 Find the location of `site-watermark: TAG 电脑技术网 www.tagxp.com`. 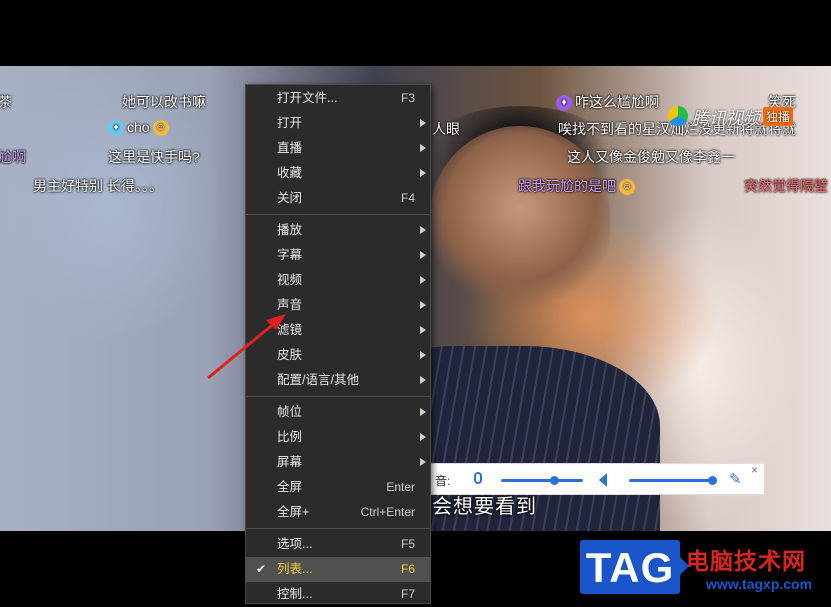

site-watermark: TAG 电脑技术网 www.tagxp.com is located at coordinates (705, 568).